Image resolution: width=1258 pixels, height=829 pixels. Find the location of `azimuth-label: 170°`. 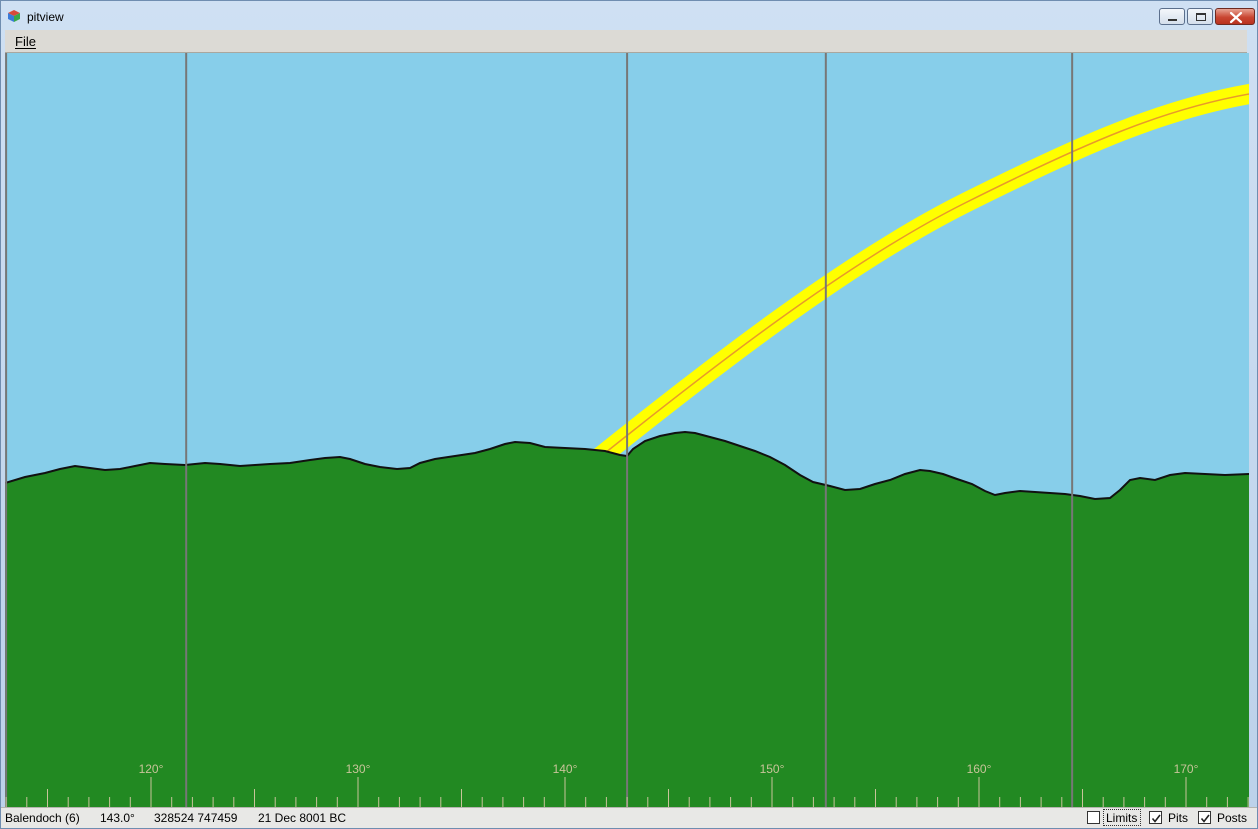

azimuth-label: 170° is located at coordinates (1186, 769).